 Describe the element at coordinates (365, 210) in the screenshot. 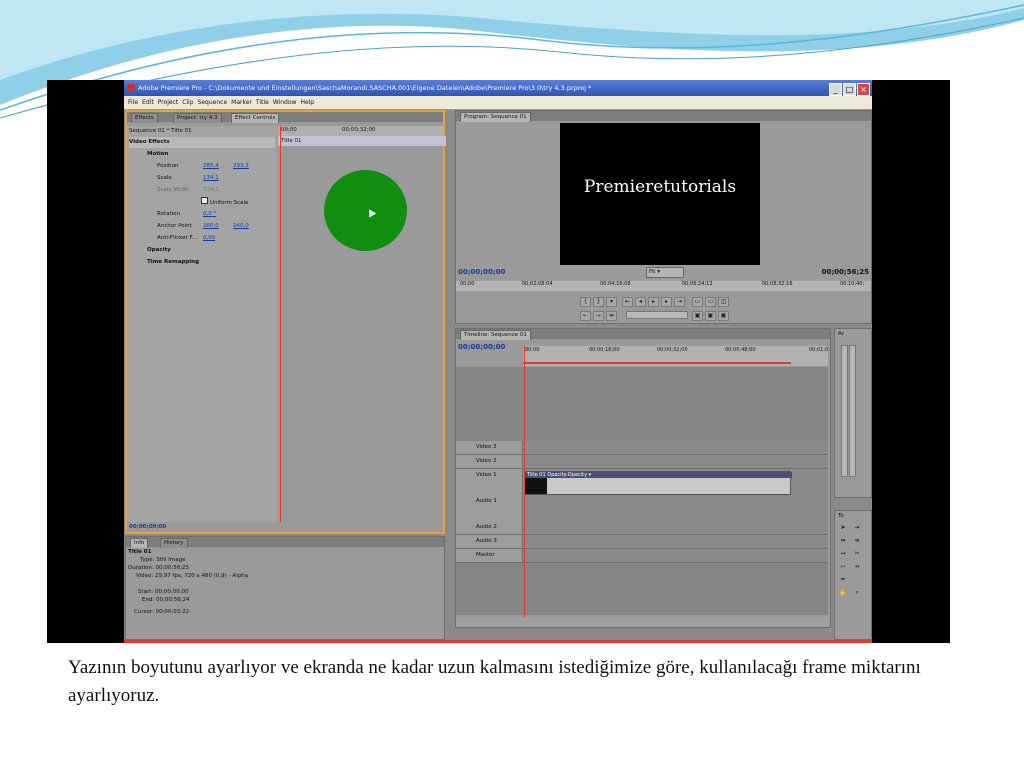

I see `green-circle-graphic` at that location.